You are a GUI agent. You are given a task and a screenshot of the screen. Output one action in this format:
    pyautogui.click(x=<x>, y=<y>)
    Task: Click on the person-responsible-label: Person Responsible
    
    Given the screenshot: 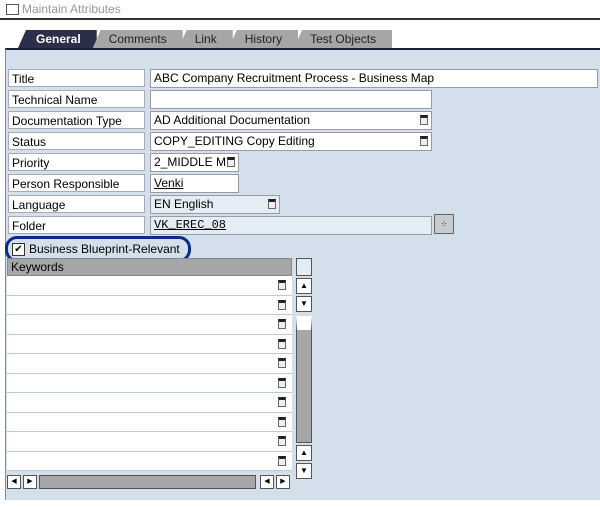 What is the action you would take?
    pyautogui.click(x=76, y=183)
    